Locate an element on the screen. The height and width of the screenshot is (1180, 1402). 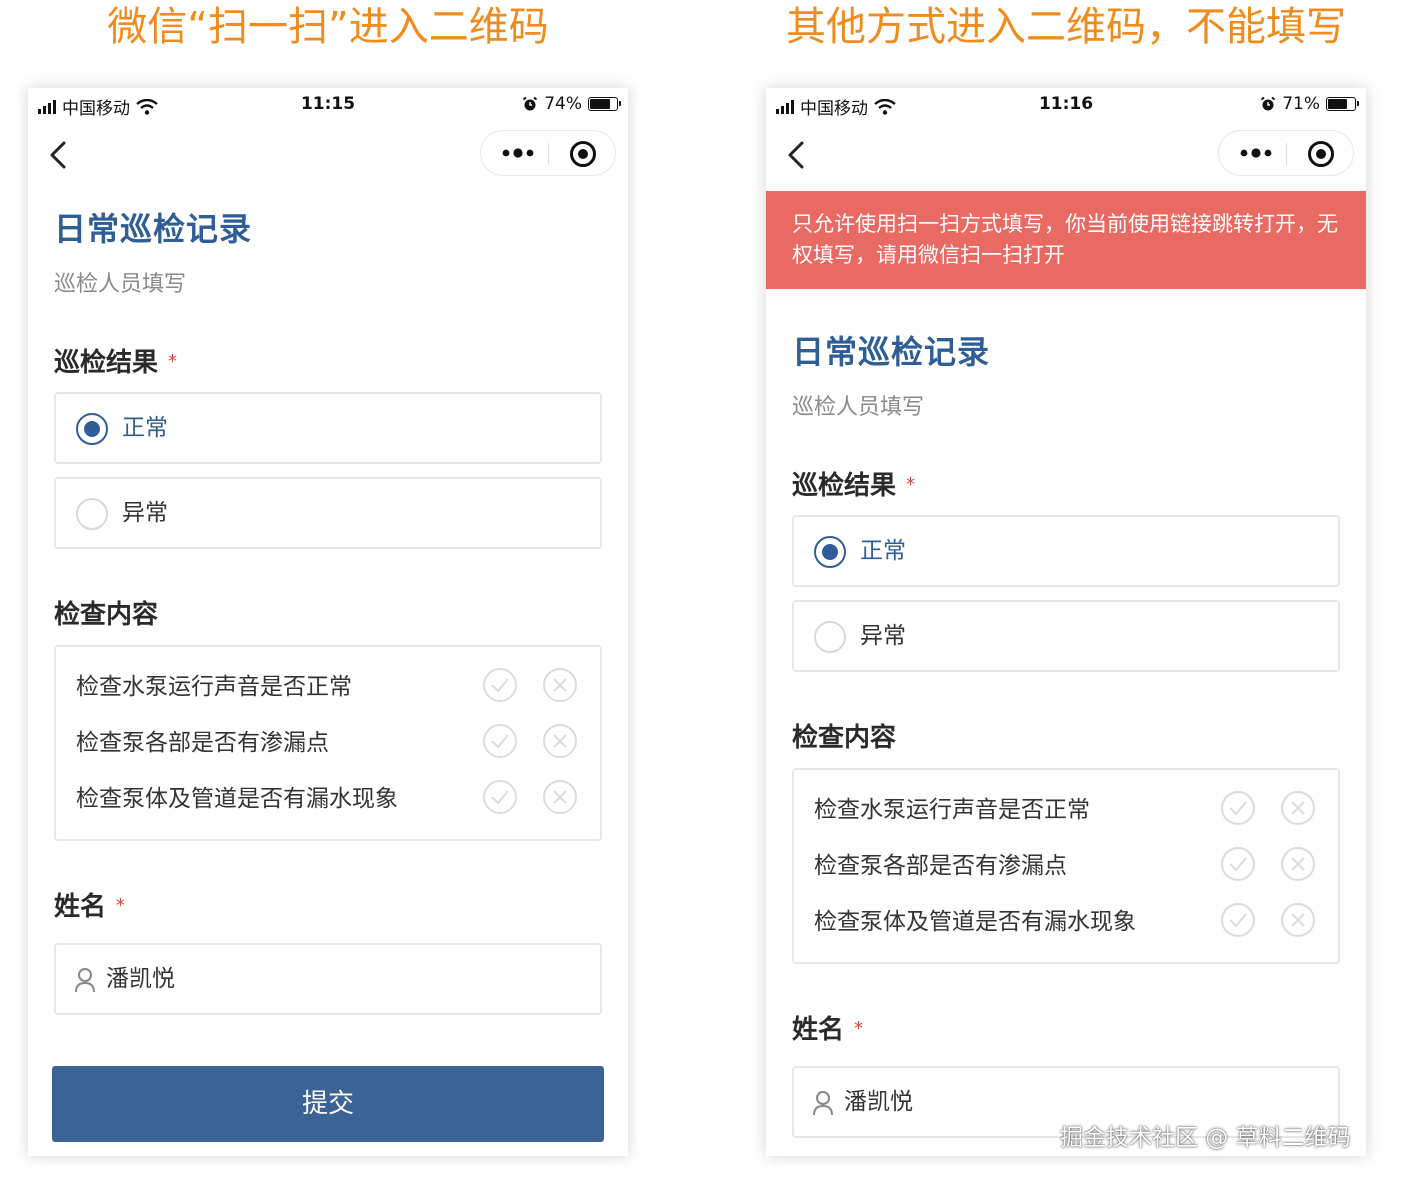
name-input: 潘凯悦 is located at coordinates (328, 979).